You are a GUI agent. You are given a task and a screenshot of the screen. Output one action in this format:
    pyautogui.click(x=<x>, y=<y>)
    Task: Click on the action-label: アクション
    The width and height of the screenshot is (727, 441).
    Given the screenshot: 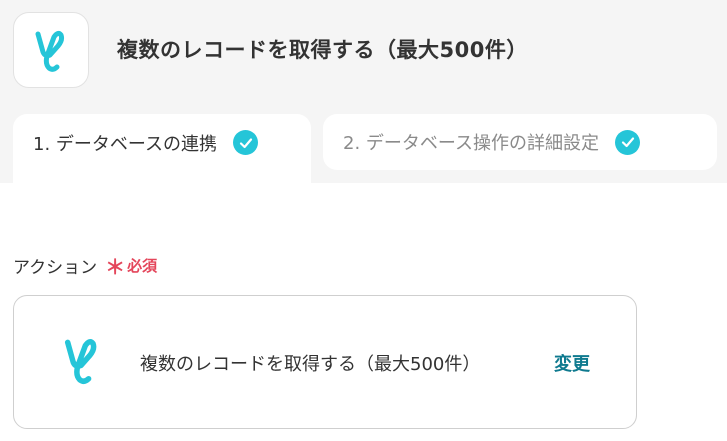 What is the action you would take?
    pyautogui.click(x=55, y=268)
    